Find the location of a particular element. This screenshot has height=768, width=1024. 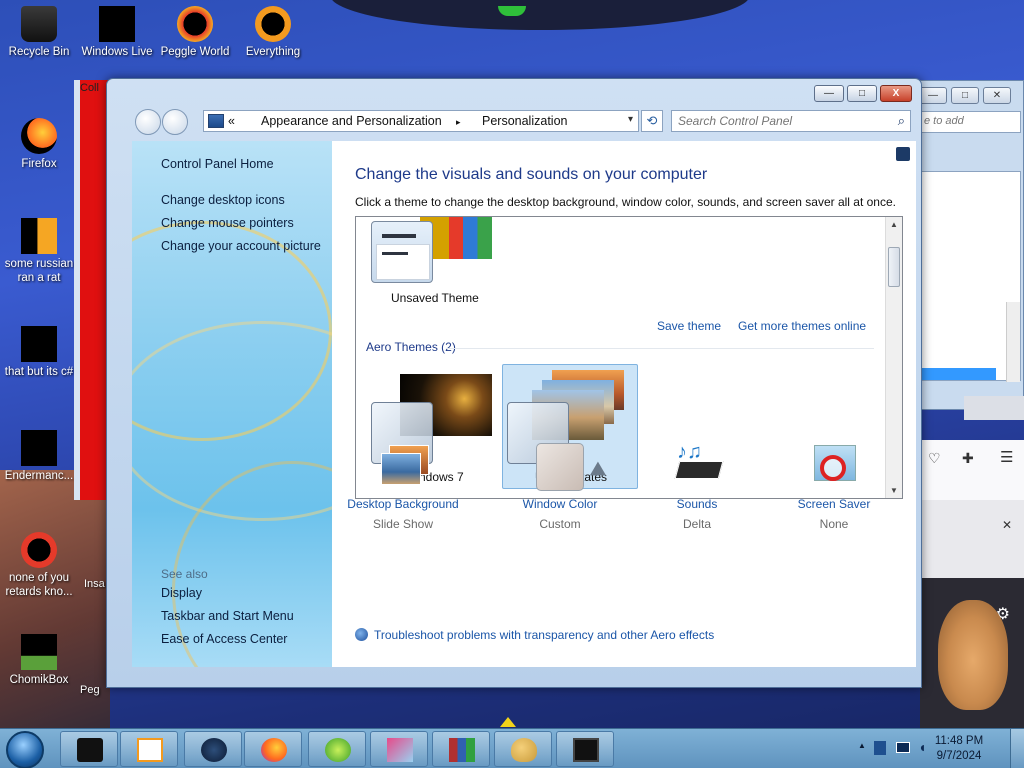

sounds-value: Delta is located at coordinates (696, 524).